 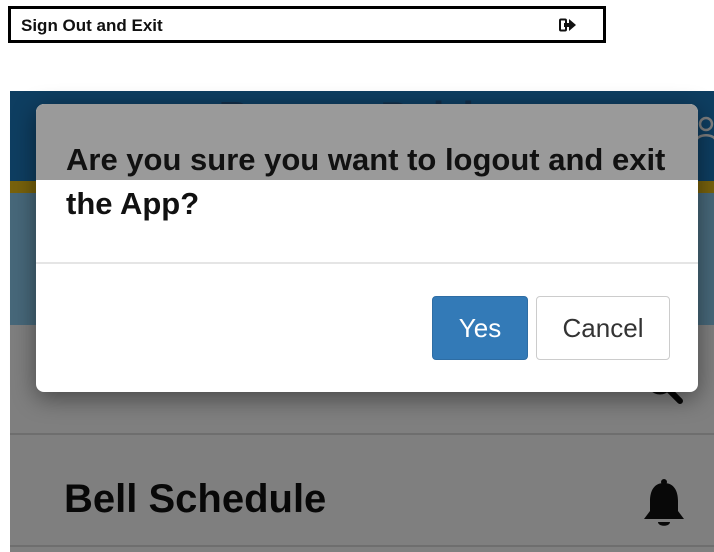 I want to click on sign-out-label: Sign Out and Exit, so click(x=92, y=25).